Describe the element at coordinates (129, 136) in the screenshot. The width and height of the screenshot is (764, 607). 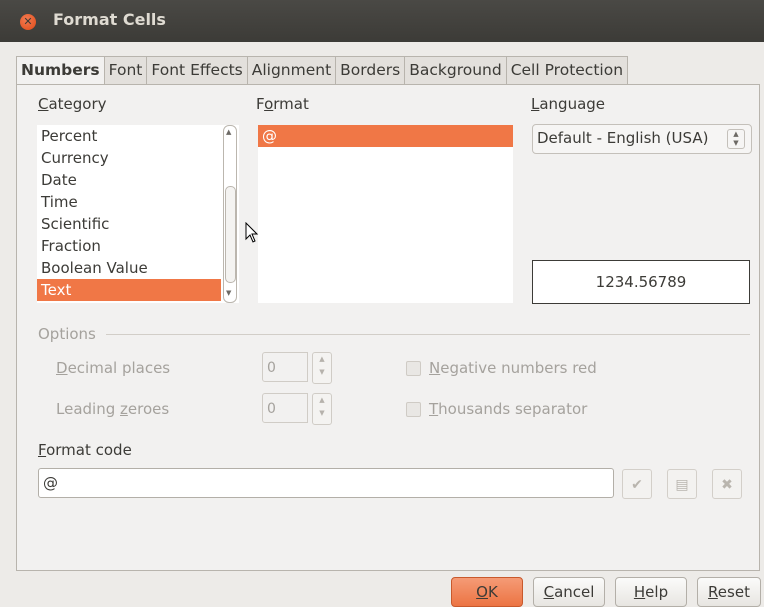
I see `list-item: Percent` at that location.